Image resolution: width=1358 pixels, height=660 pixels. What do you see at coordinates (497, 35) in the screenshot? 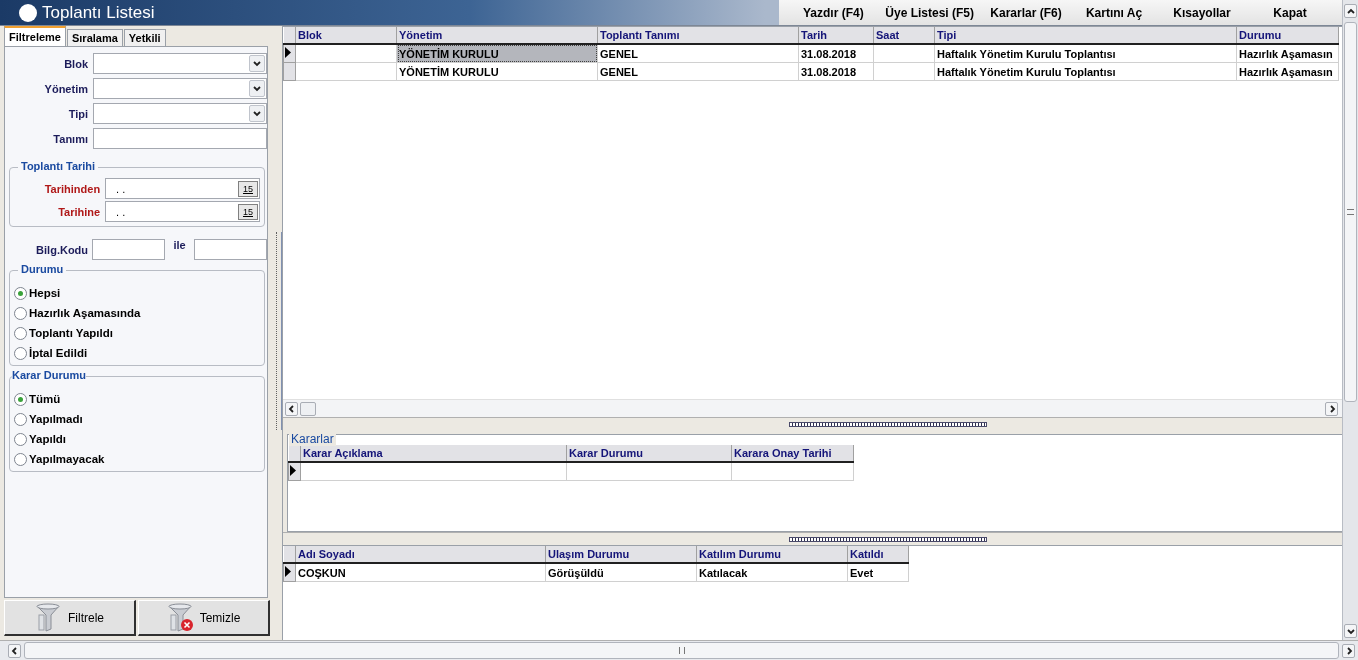
I see `column-header: Yönetim` at bounding box center [497, 35].